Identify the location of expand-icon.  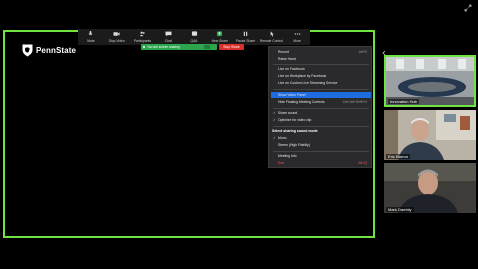
(468, 8).